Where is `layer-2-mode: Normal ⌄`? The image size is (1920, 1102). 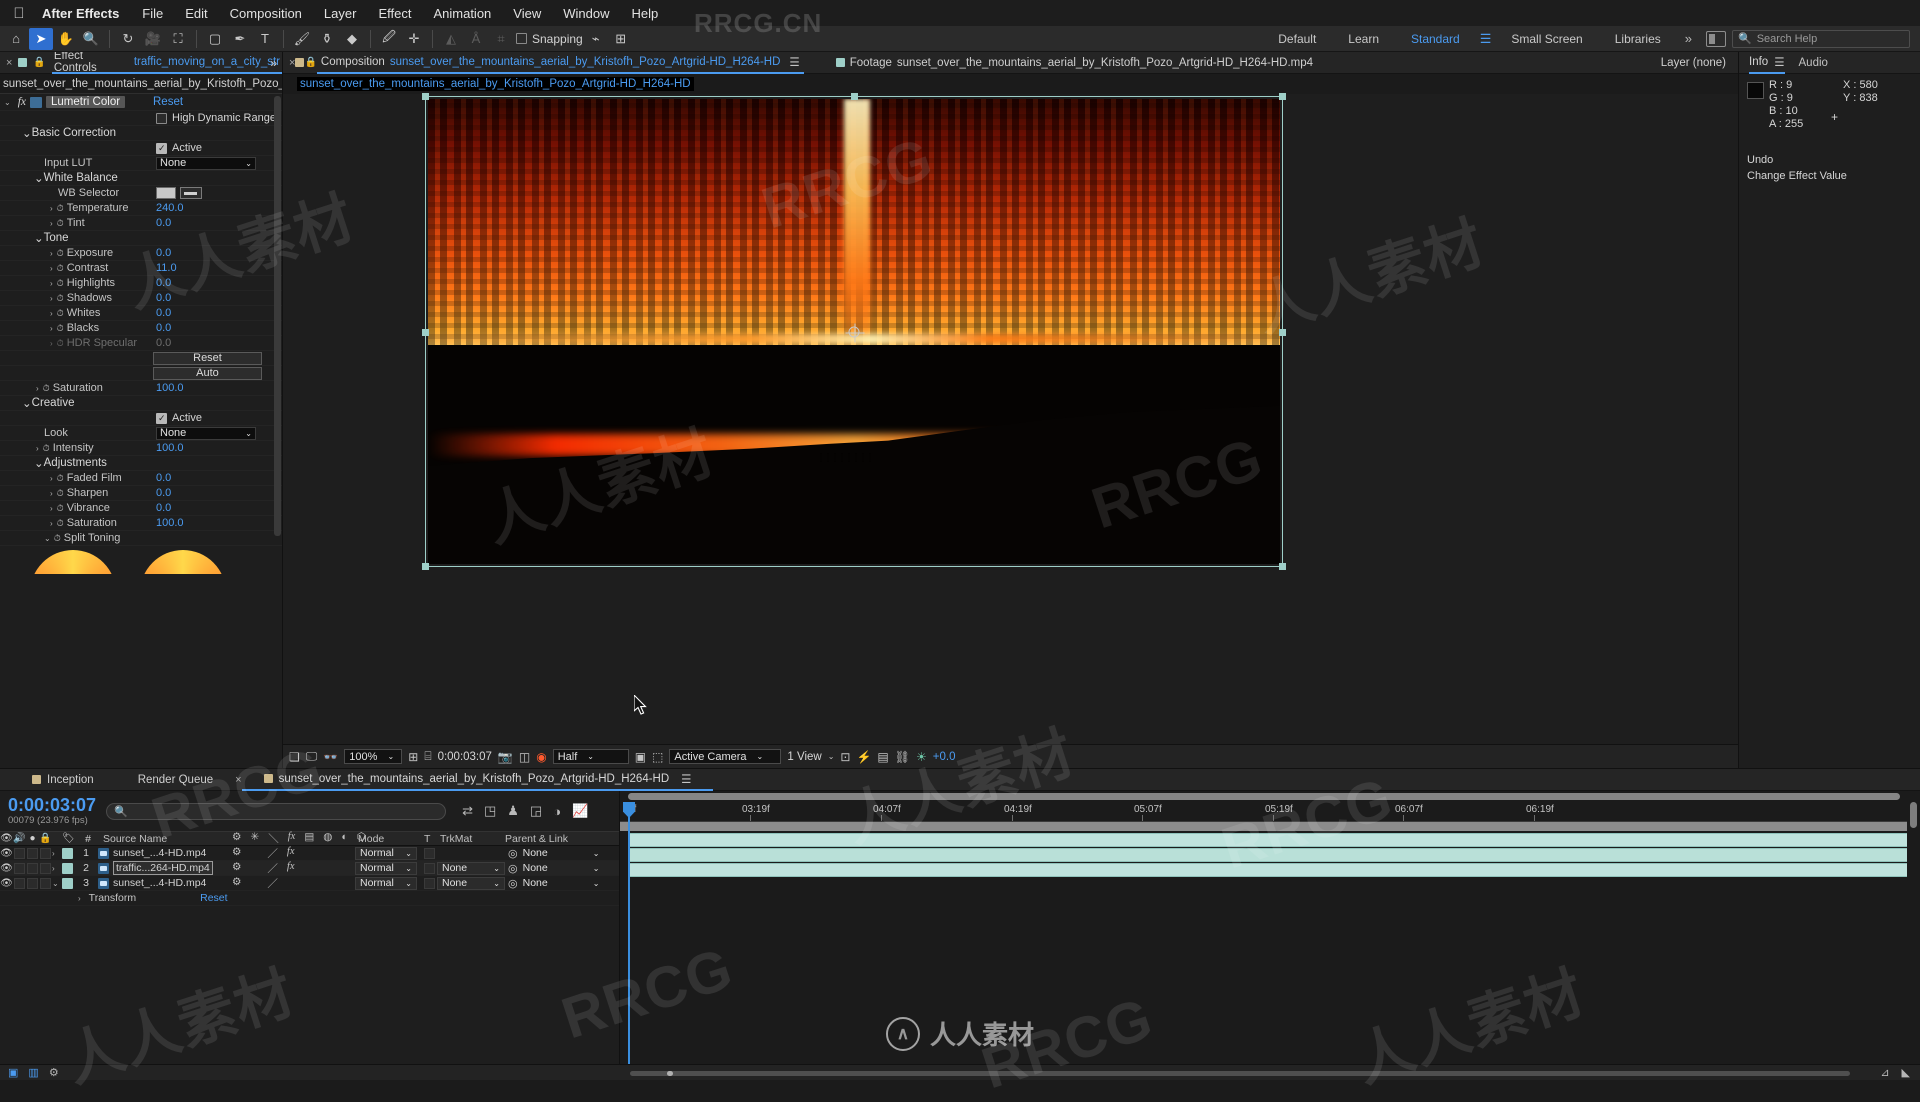
layer-2-mode: Normal ⌄ is located at coordinates (386, 868).